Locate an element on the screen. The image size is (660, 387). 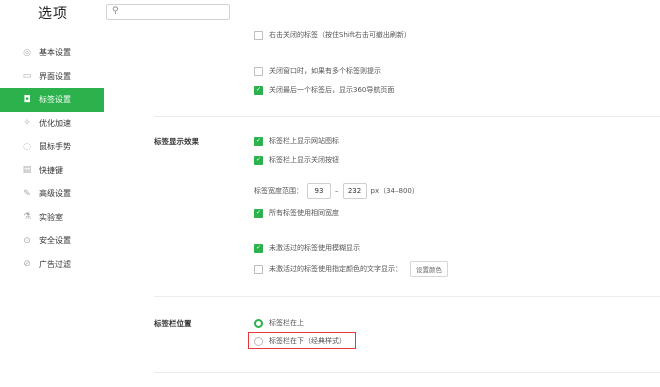
sidebar-item-label: 标签设置 is located at coordinates (55, 100).